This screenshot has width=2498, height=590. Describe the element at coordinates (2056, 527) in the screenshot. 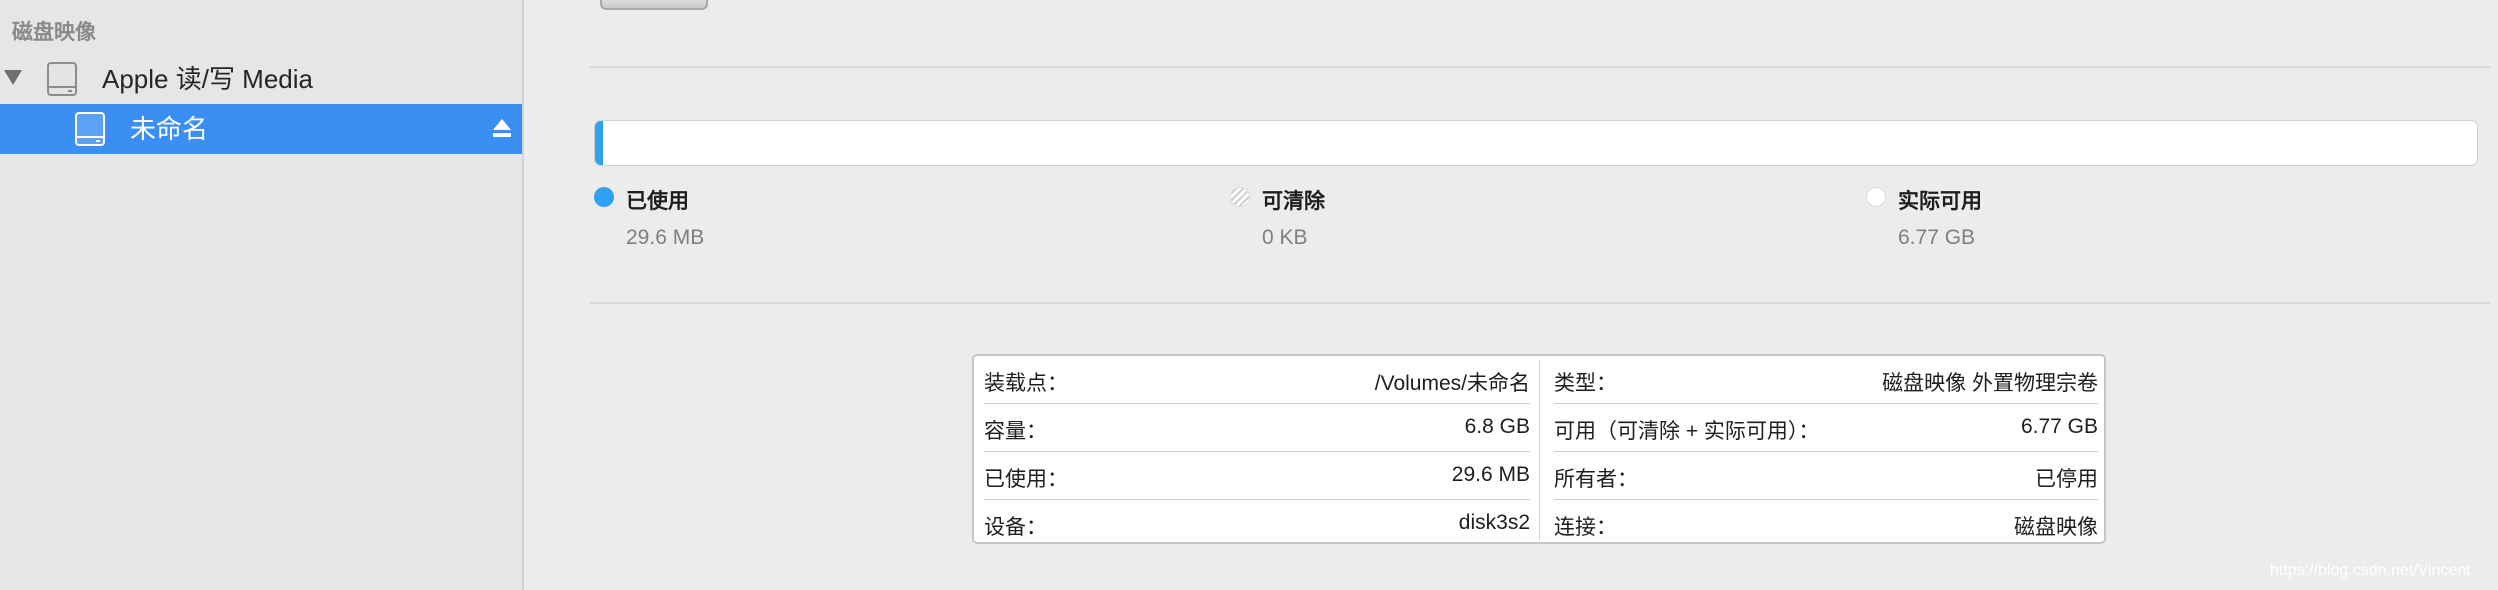

I see `info-value: 磁盘映像` at that location.